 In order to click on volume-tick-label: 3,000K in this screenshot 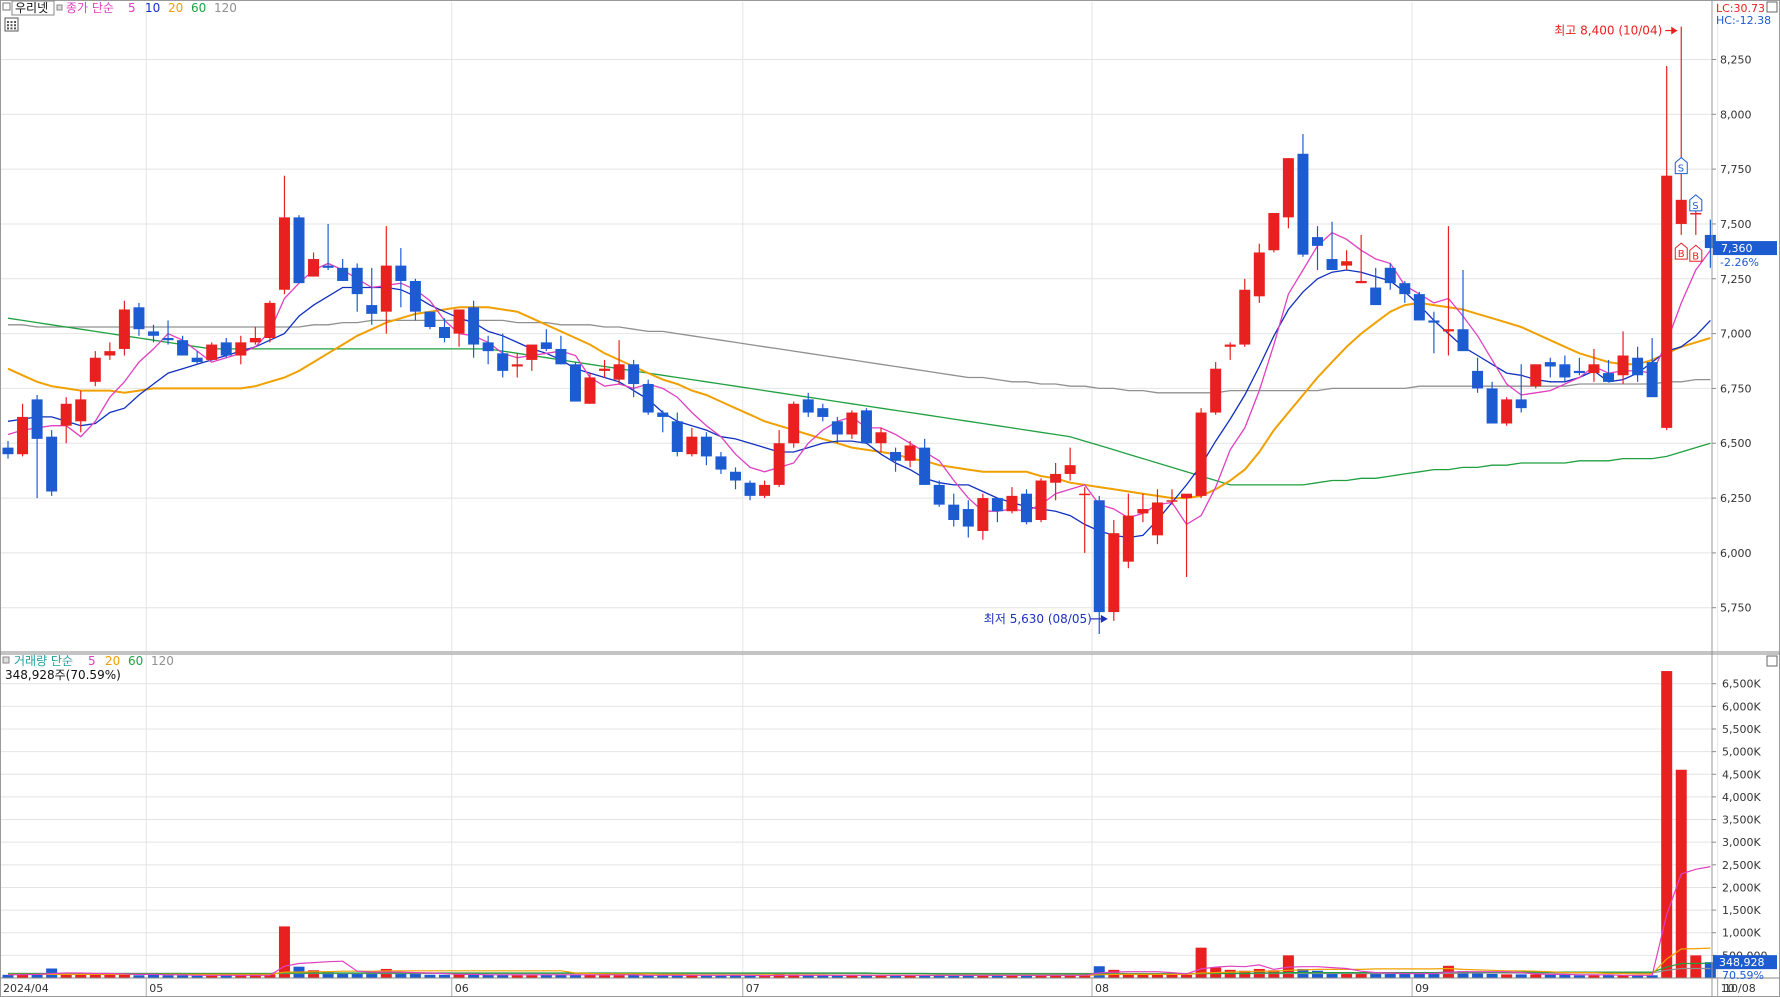, I will do `click(1741, 842)`.